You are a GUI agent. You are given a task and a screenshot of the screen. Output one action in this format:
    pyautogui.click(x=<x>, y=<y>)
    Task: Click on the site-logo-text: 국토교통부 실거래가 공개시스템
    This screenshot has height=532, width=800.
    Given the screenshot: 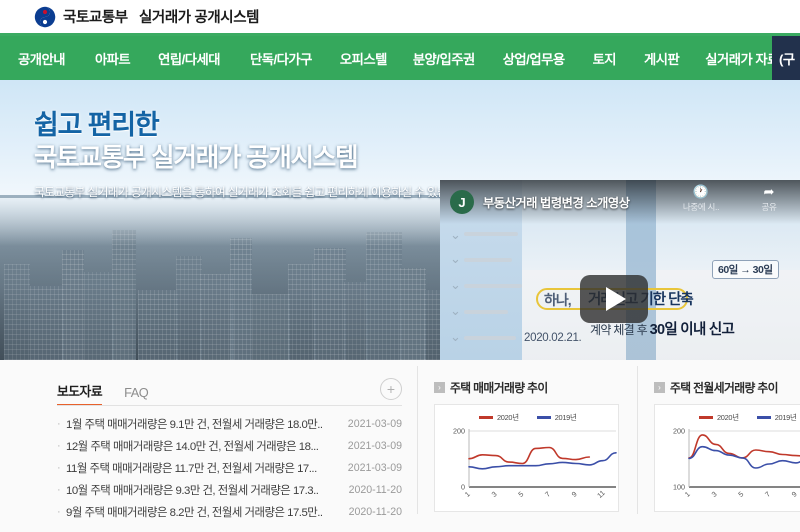 What is the action you would take?
    pyautogui.click(x=161, y=16)
    